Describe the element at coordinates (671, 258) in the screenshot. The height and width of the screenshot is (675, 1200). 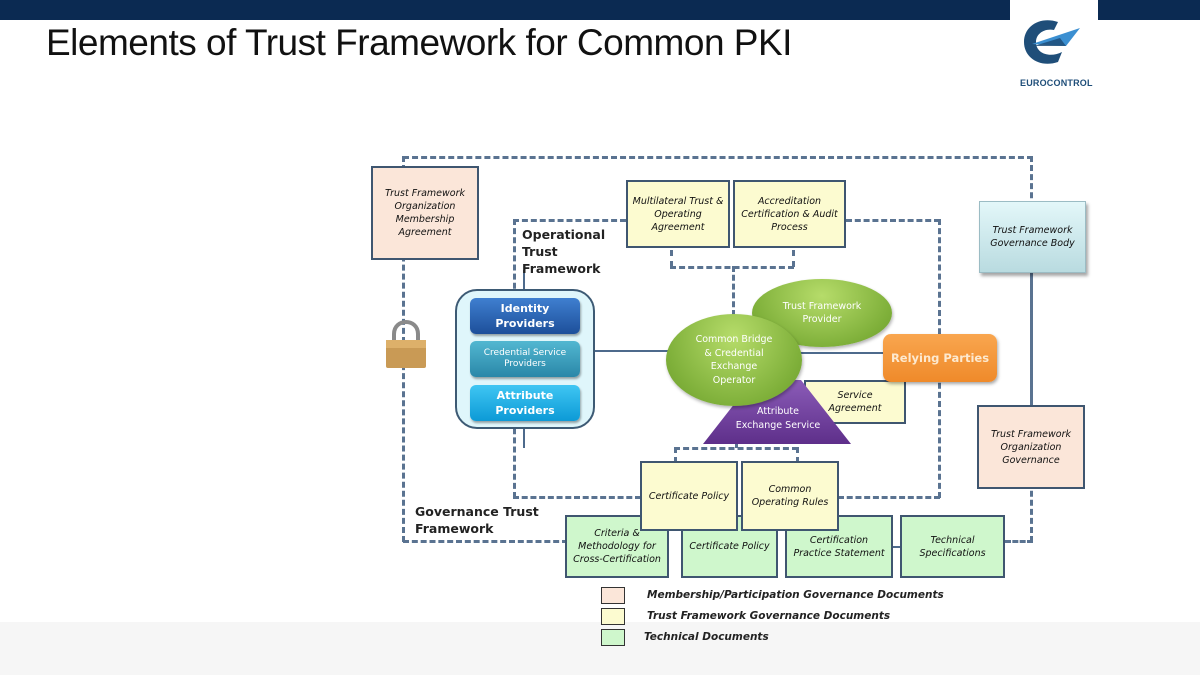
I see `agreement-bracket-left` at that location.